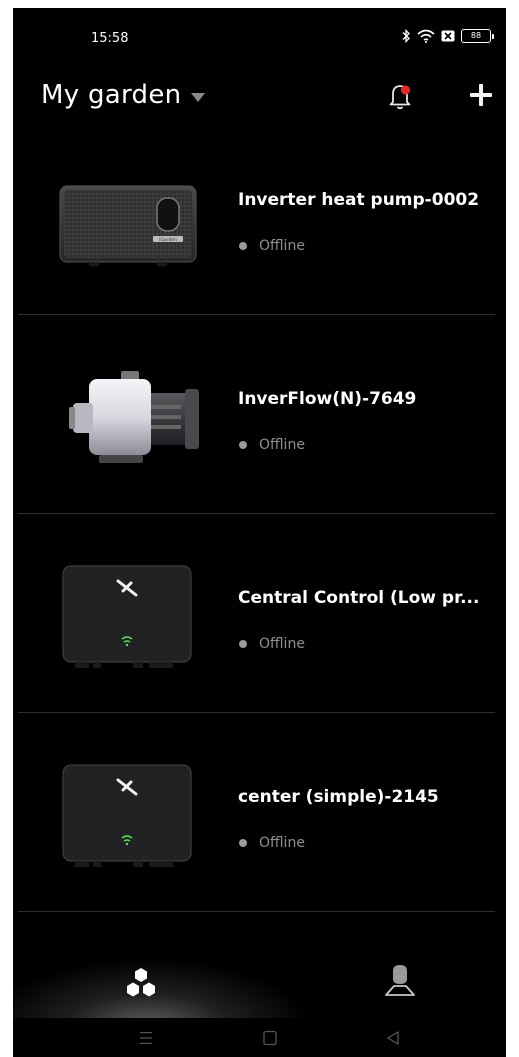 Image resolution: width=519 pixels, height=1057 pixels. Describe the element at coordinates (359, 200) in the screenshot. I see `device-name: Inverter heat pump-0002` at that location.